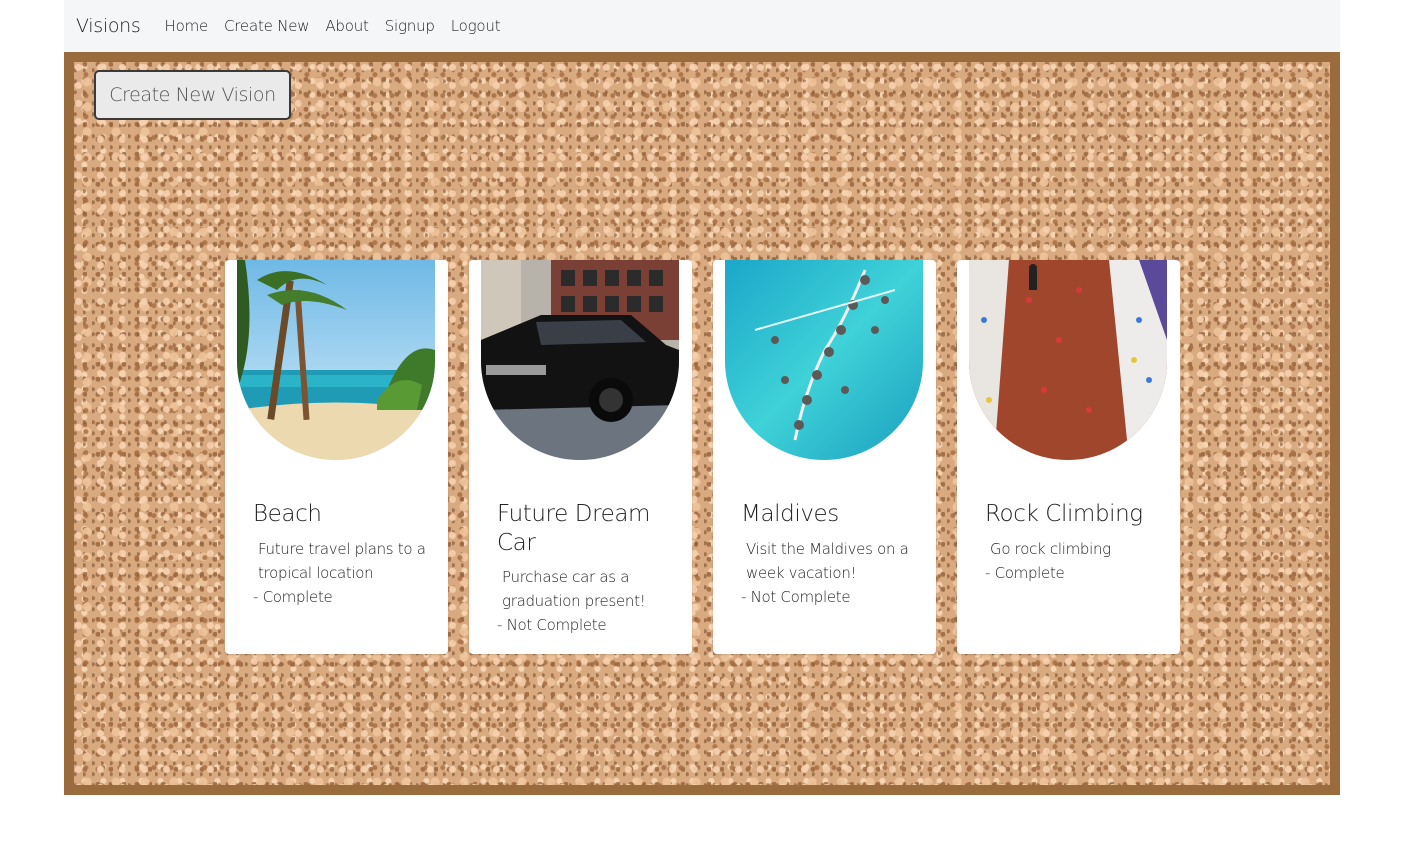  What do you see at coordinates (287, 514) in the screenshot?
I see `card-title: Beach` at bounding box center [287, 514].